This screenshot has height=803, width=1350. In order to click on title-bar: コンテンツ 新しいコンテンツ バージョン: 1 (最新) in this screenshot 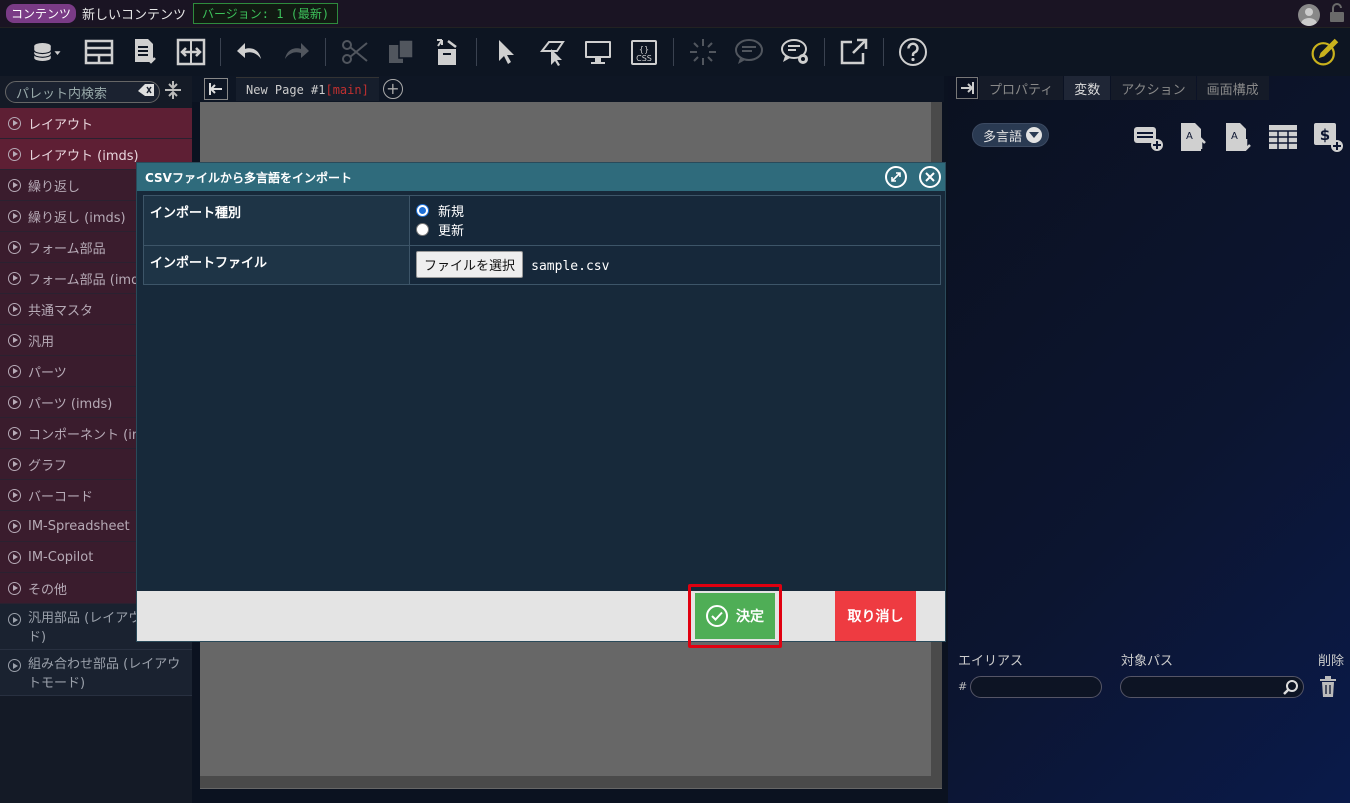, I will do `click(675, 14)`.